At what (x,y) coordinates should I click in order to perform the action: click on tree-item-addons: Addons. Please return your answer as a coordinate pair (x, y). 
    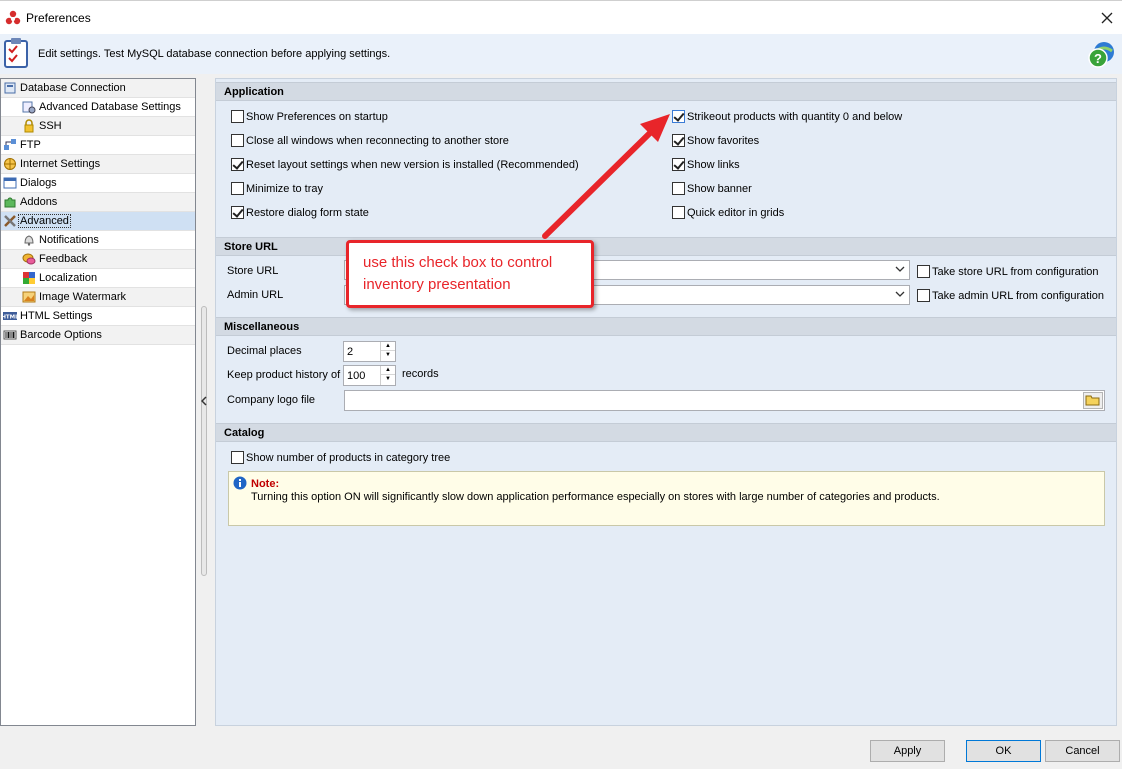
    Looking at the image, I should click on (98, 202).